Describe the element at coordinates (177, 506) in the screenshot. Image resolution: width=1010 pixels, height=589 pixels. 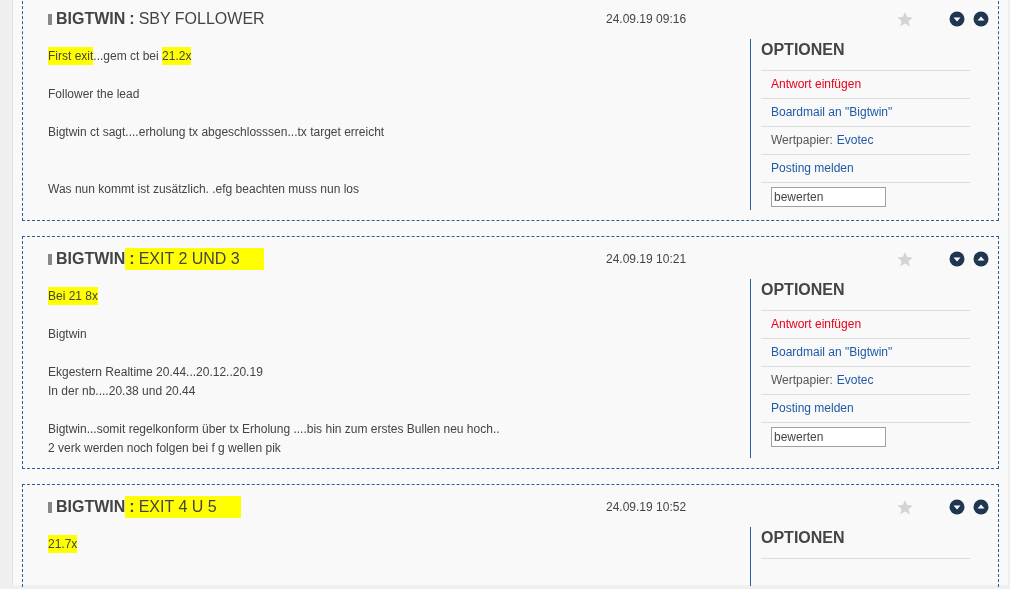
I see `post-subject: EXIT 4 U 5` at that location.